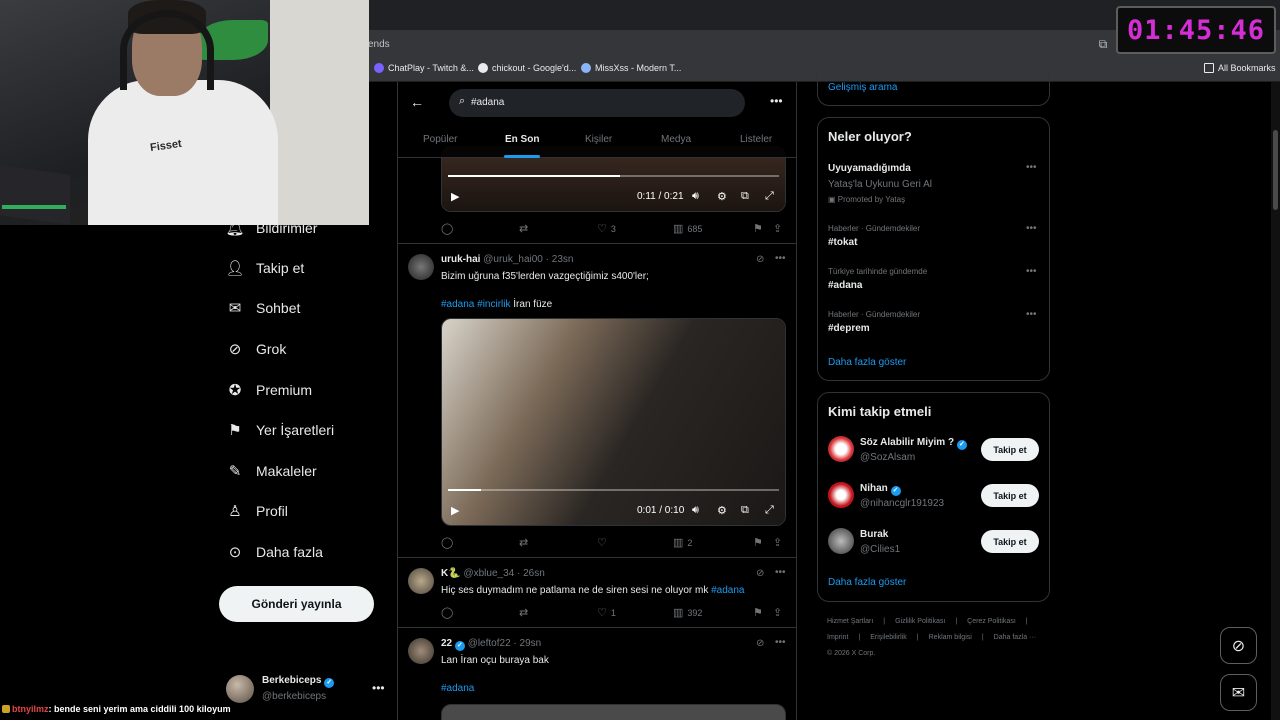  I want to click on tab-media: Medya, so click(676, 139).